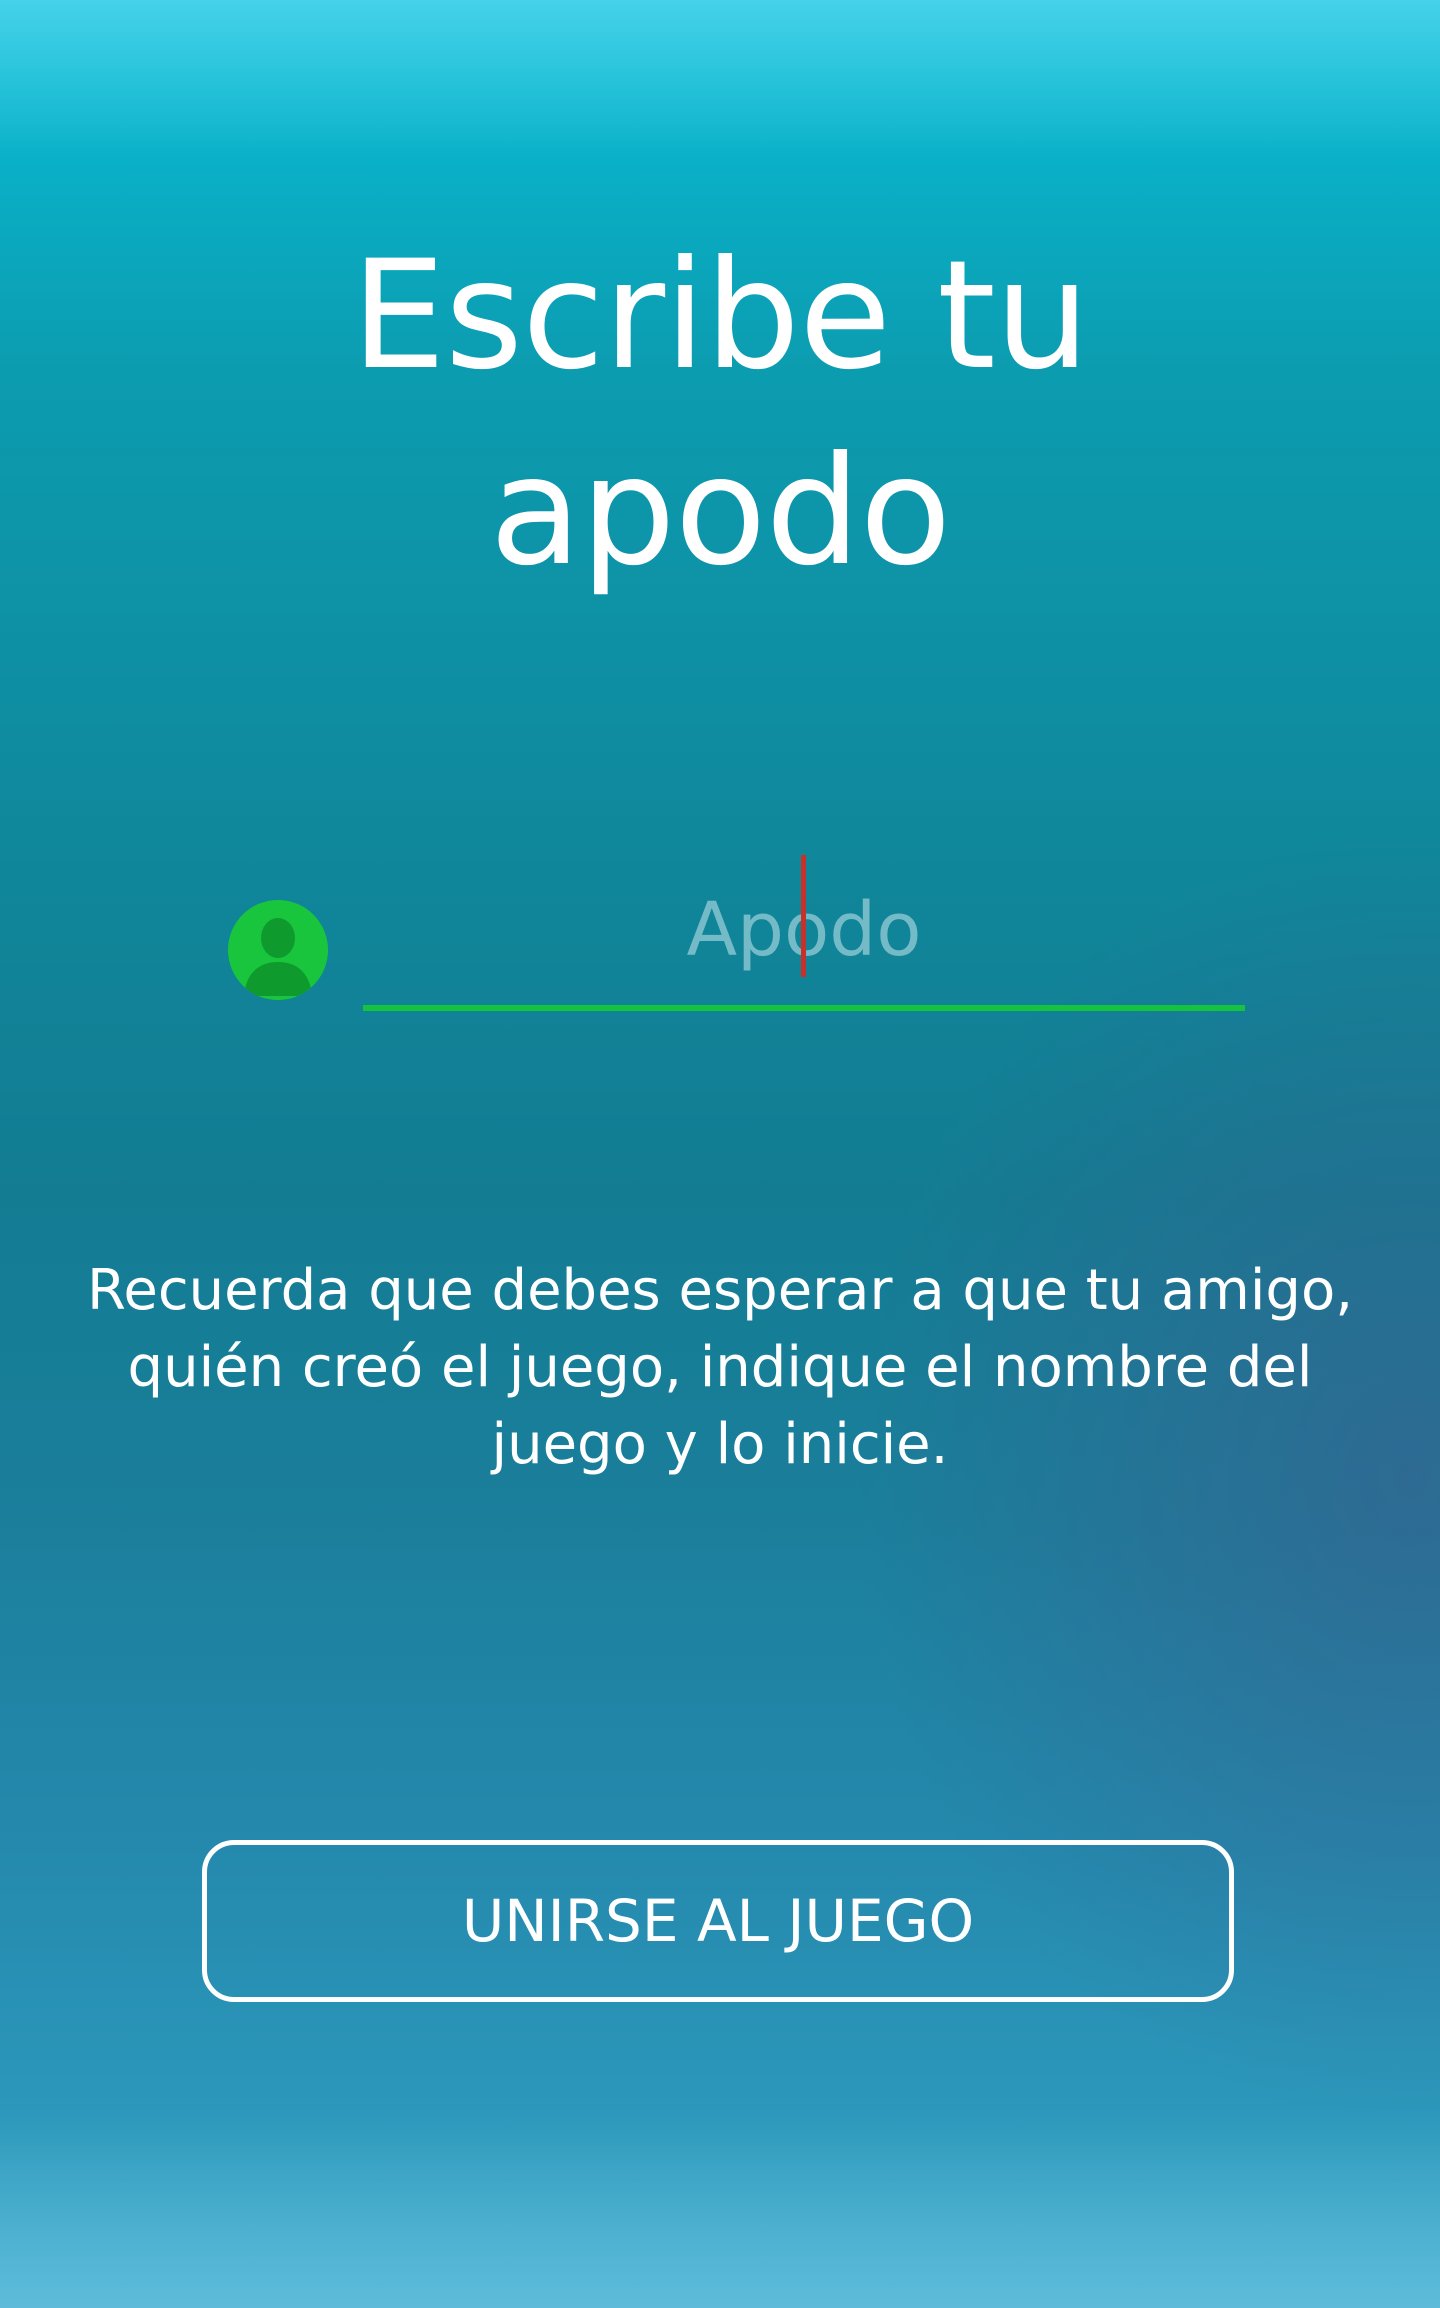 Image resolution: width=1440 pixels, height=2308 pixels. I want to click on nickname-underline, so click(804, 1008).